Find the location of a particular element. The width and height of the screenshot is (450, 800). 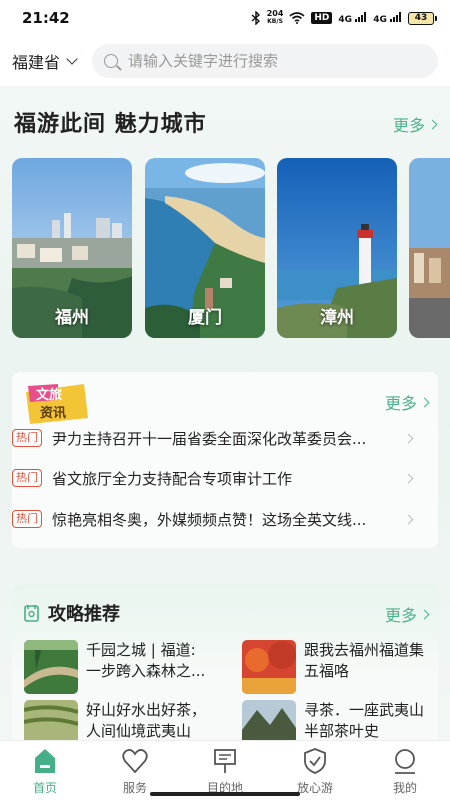

search-bar is located at coordinates (265, 61).